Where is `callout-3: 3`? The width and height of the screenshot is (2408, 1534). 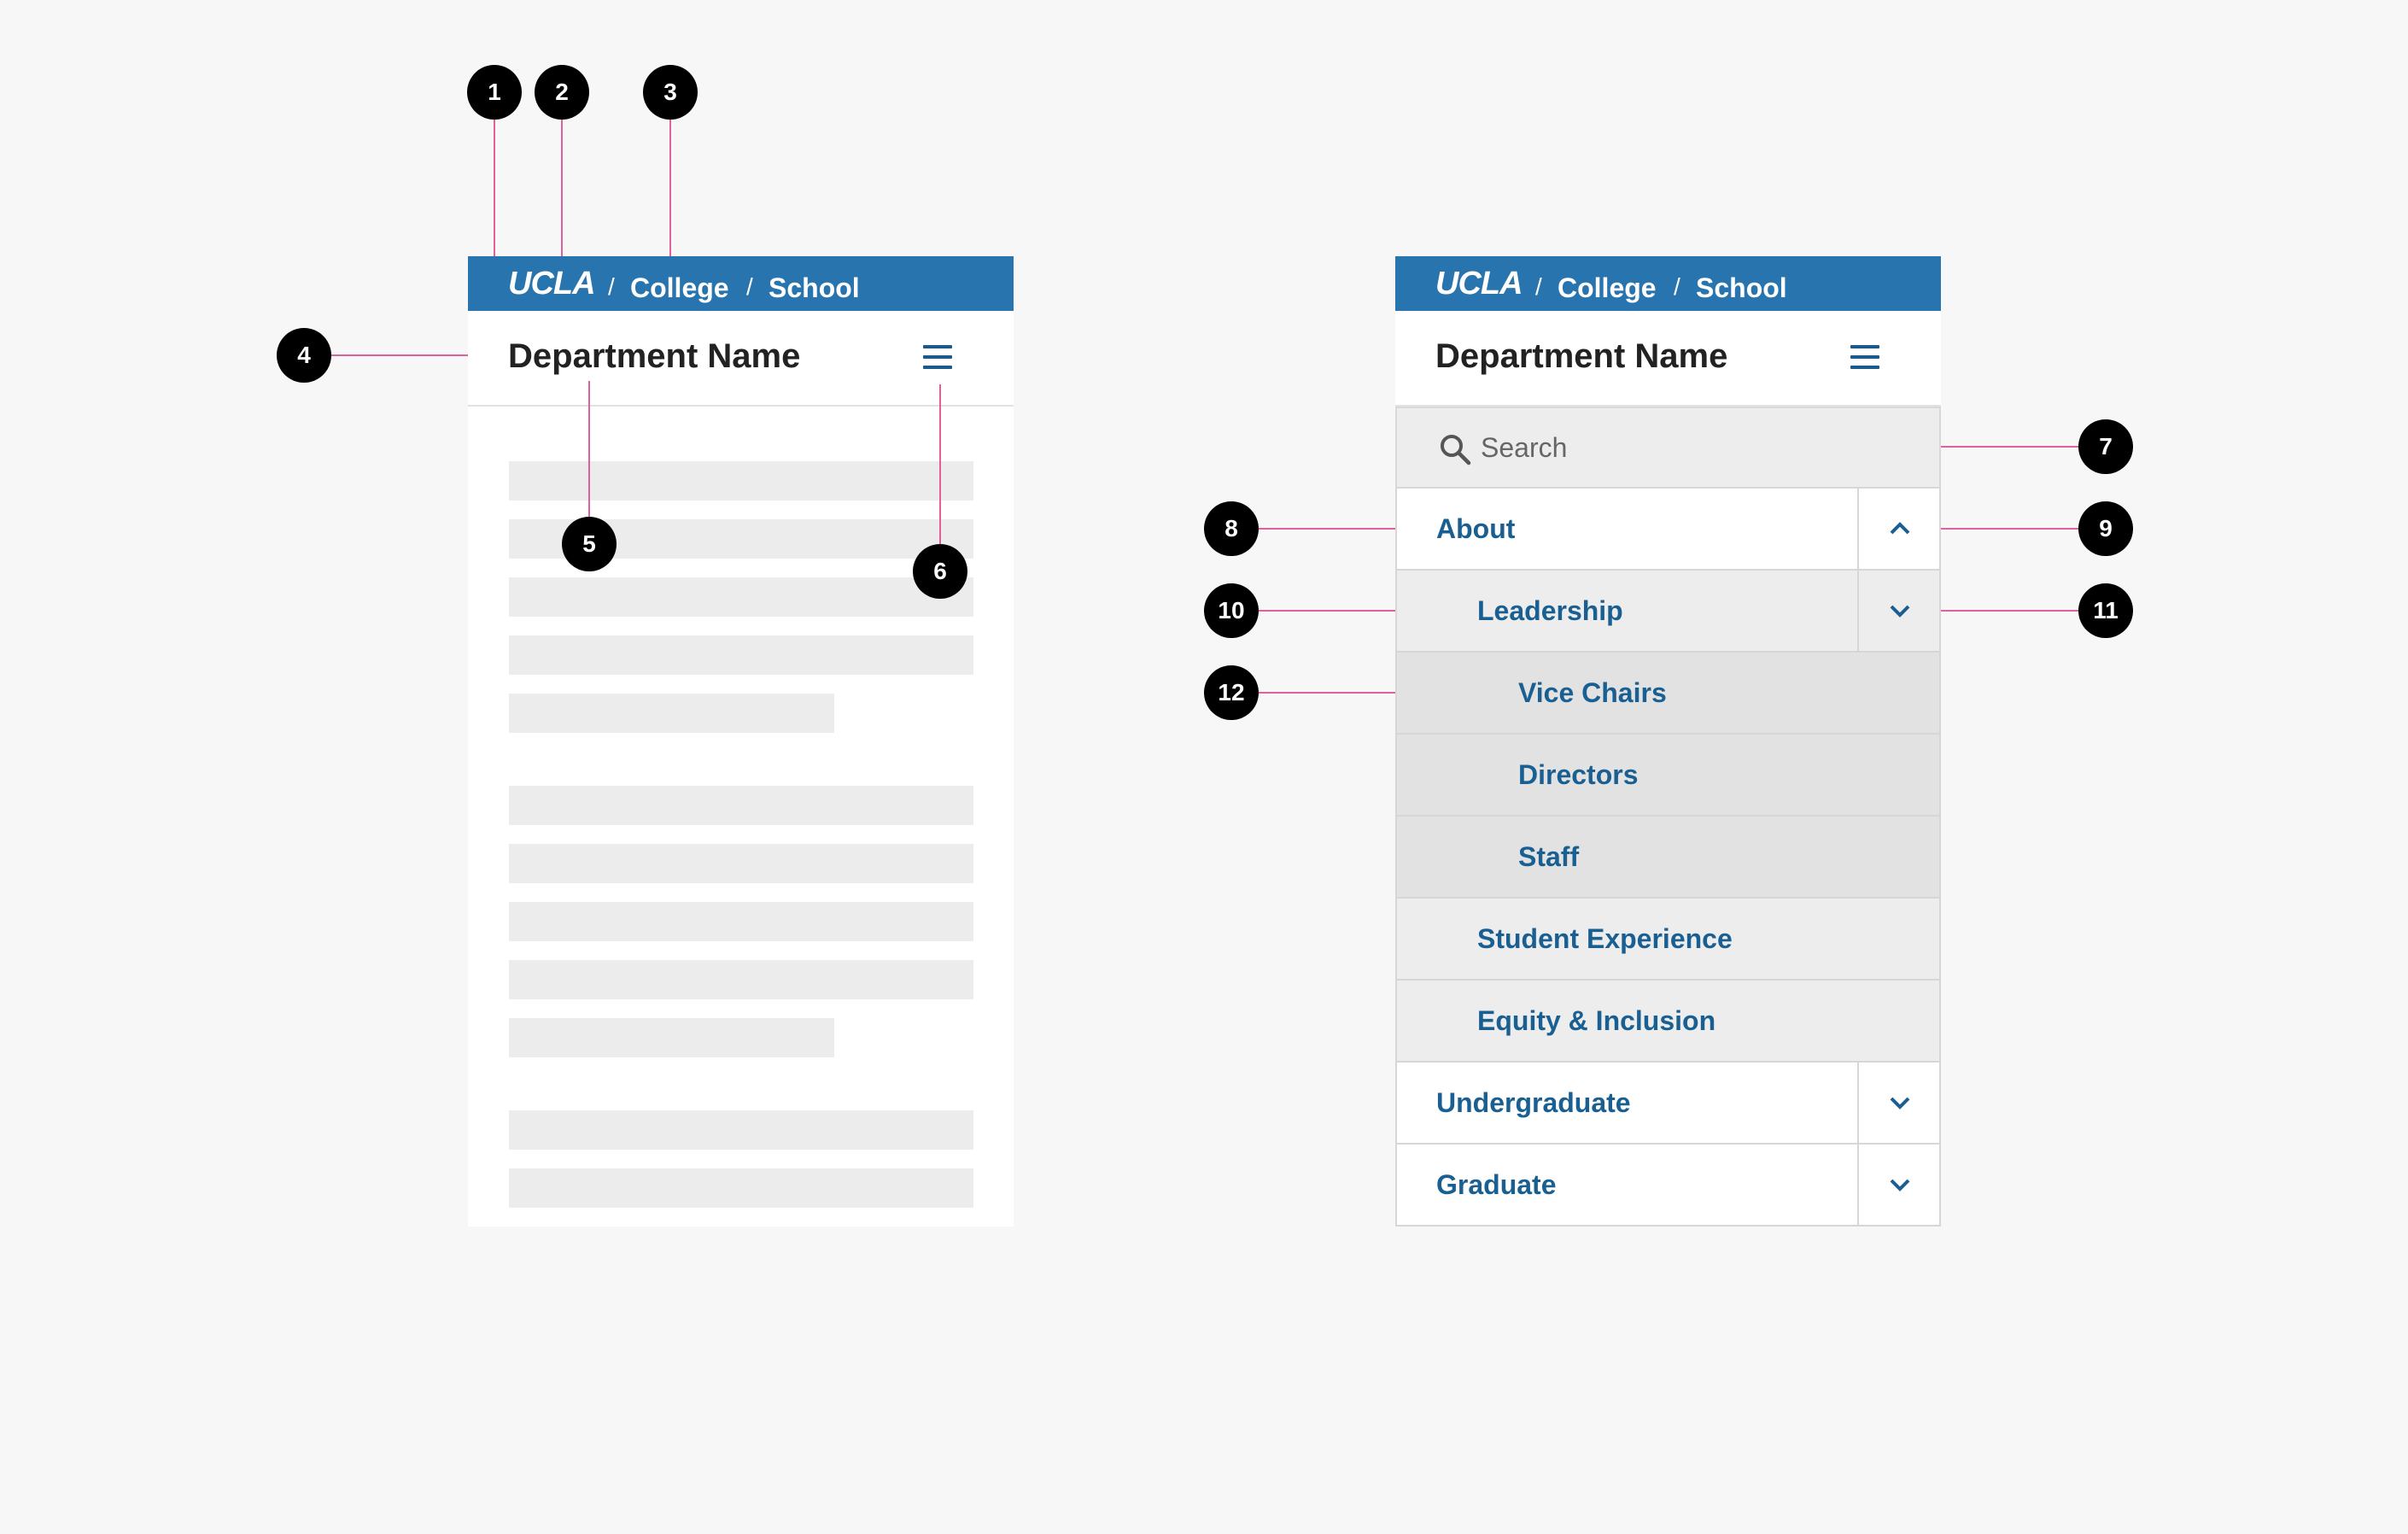
callout-3: 3 is located at coordinates (670, 93).